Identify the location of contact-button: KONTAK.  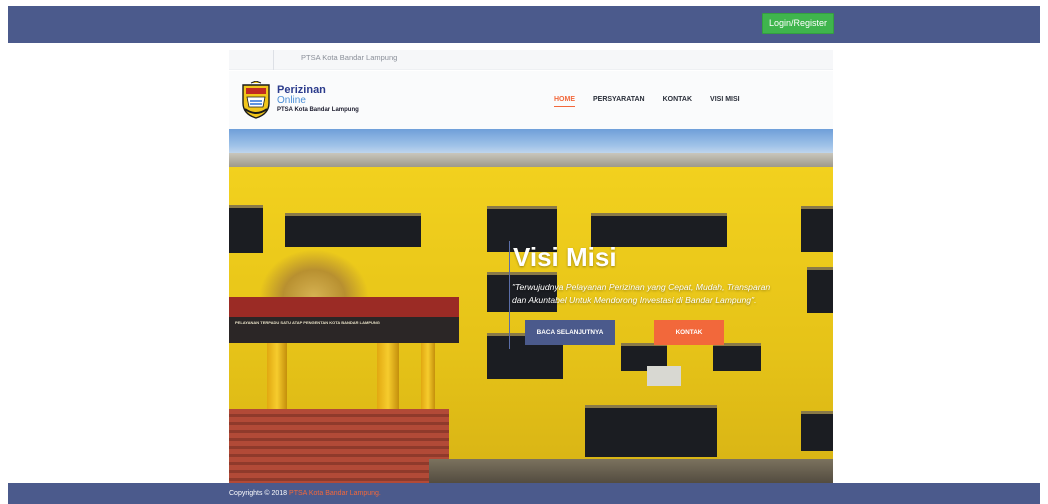
(689, 332).